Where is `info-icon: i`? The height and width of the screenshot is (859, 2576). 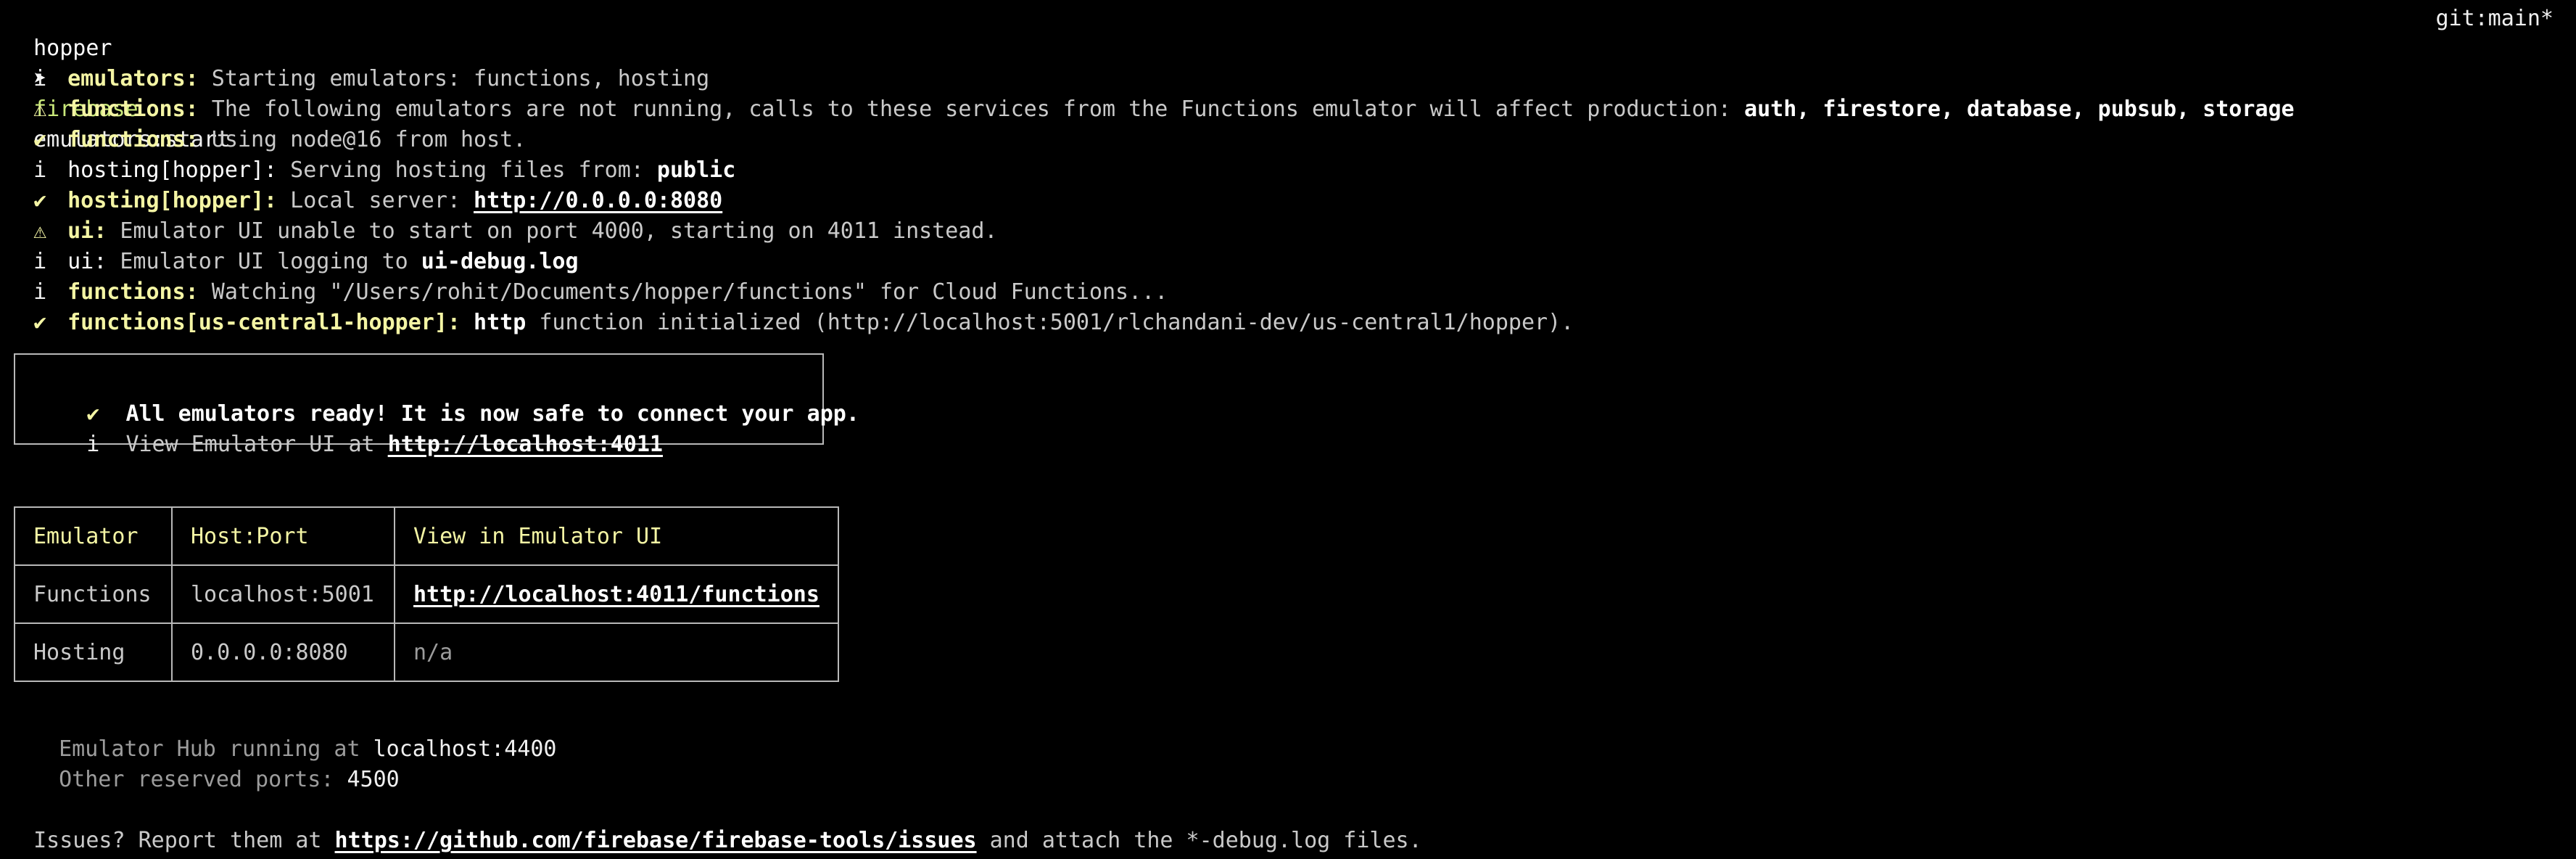
info-icon: i is located at coordinates (93, 444).